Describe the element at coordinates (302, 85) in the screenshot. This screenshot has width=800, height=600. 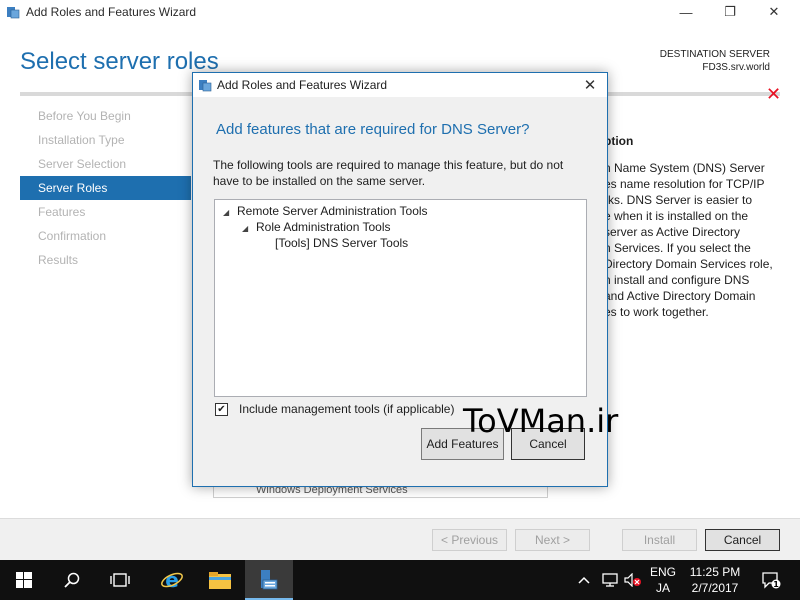
I see `dialog-title: Add Roles and Features Wizard` at that location.